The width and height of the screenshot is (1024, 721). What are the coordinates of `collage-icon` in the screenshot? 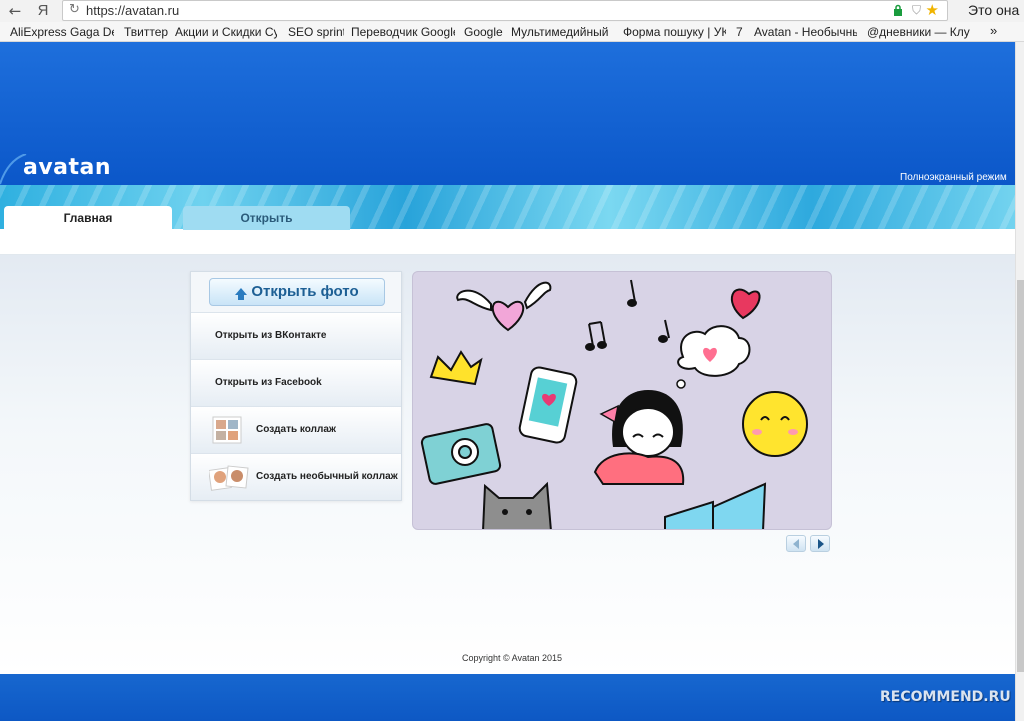 It's located at (227, 430).